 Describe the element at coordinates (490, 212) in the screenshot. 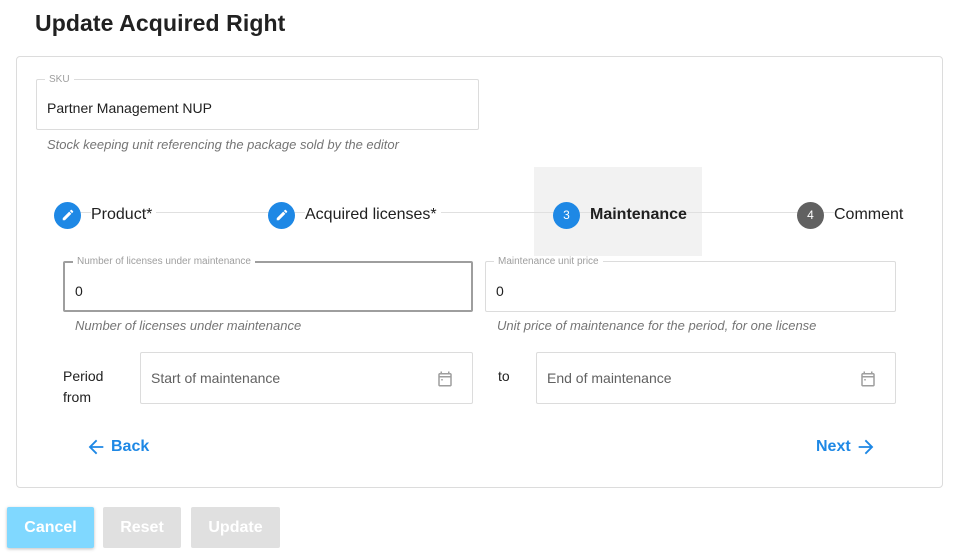

I see `stepper-line` at that location.